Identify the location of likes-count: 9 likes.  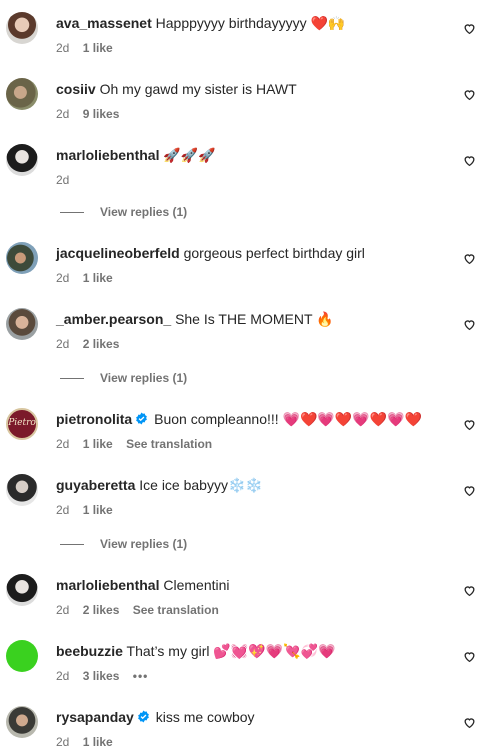
(101, 114).